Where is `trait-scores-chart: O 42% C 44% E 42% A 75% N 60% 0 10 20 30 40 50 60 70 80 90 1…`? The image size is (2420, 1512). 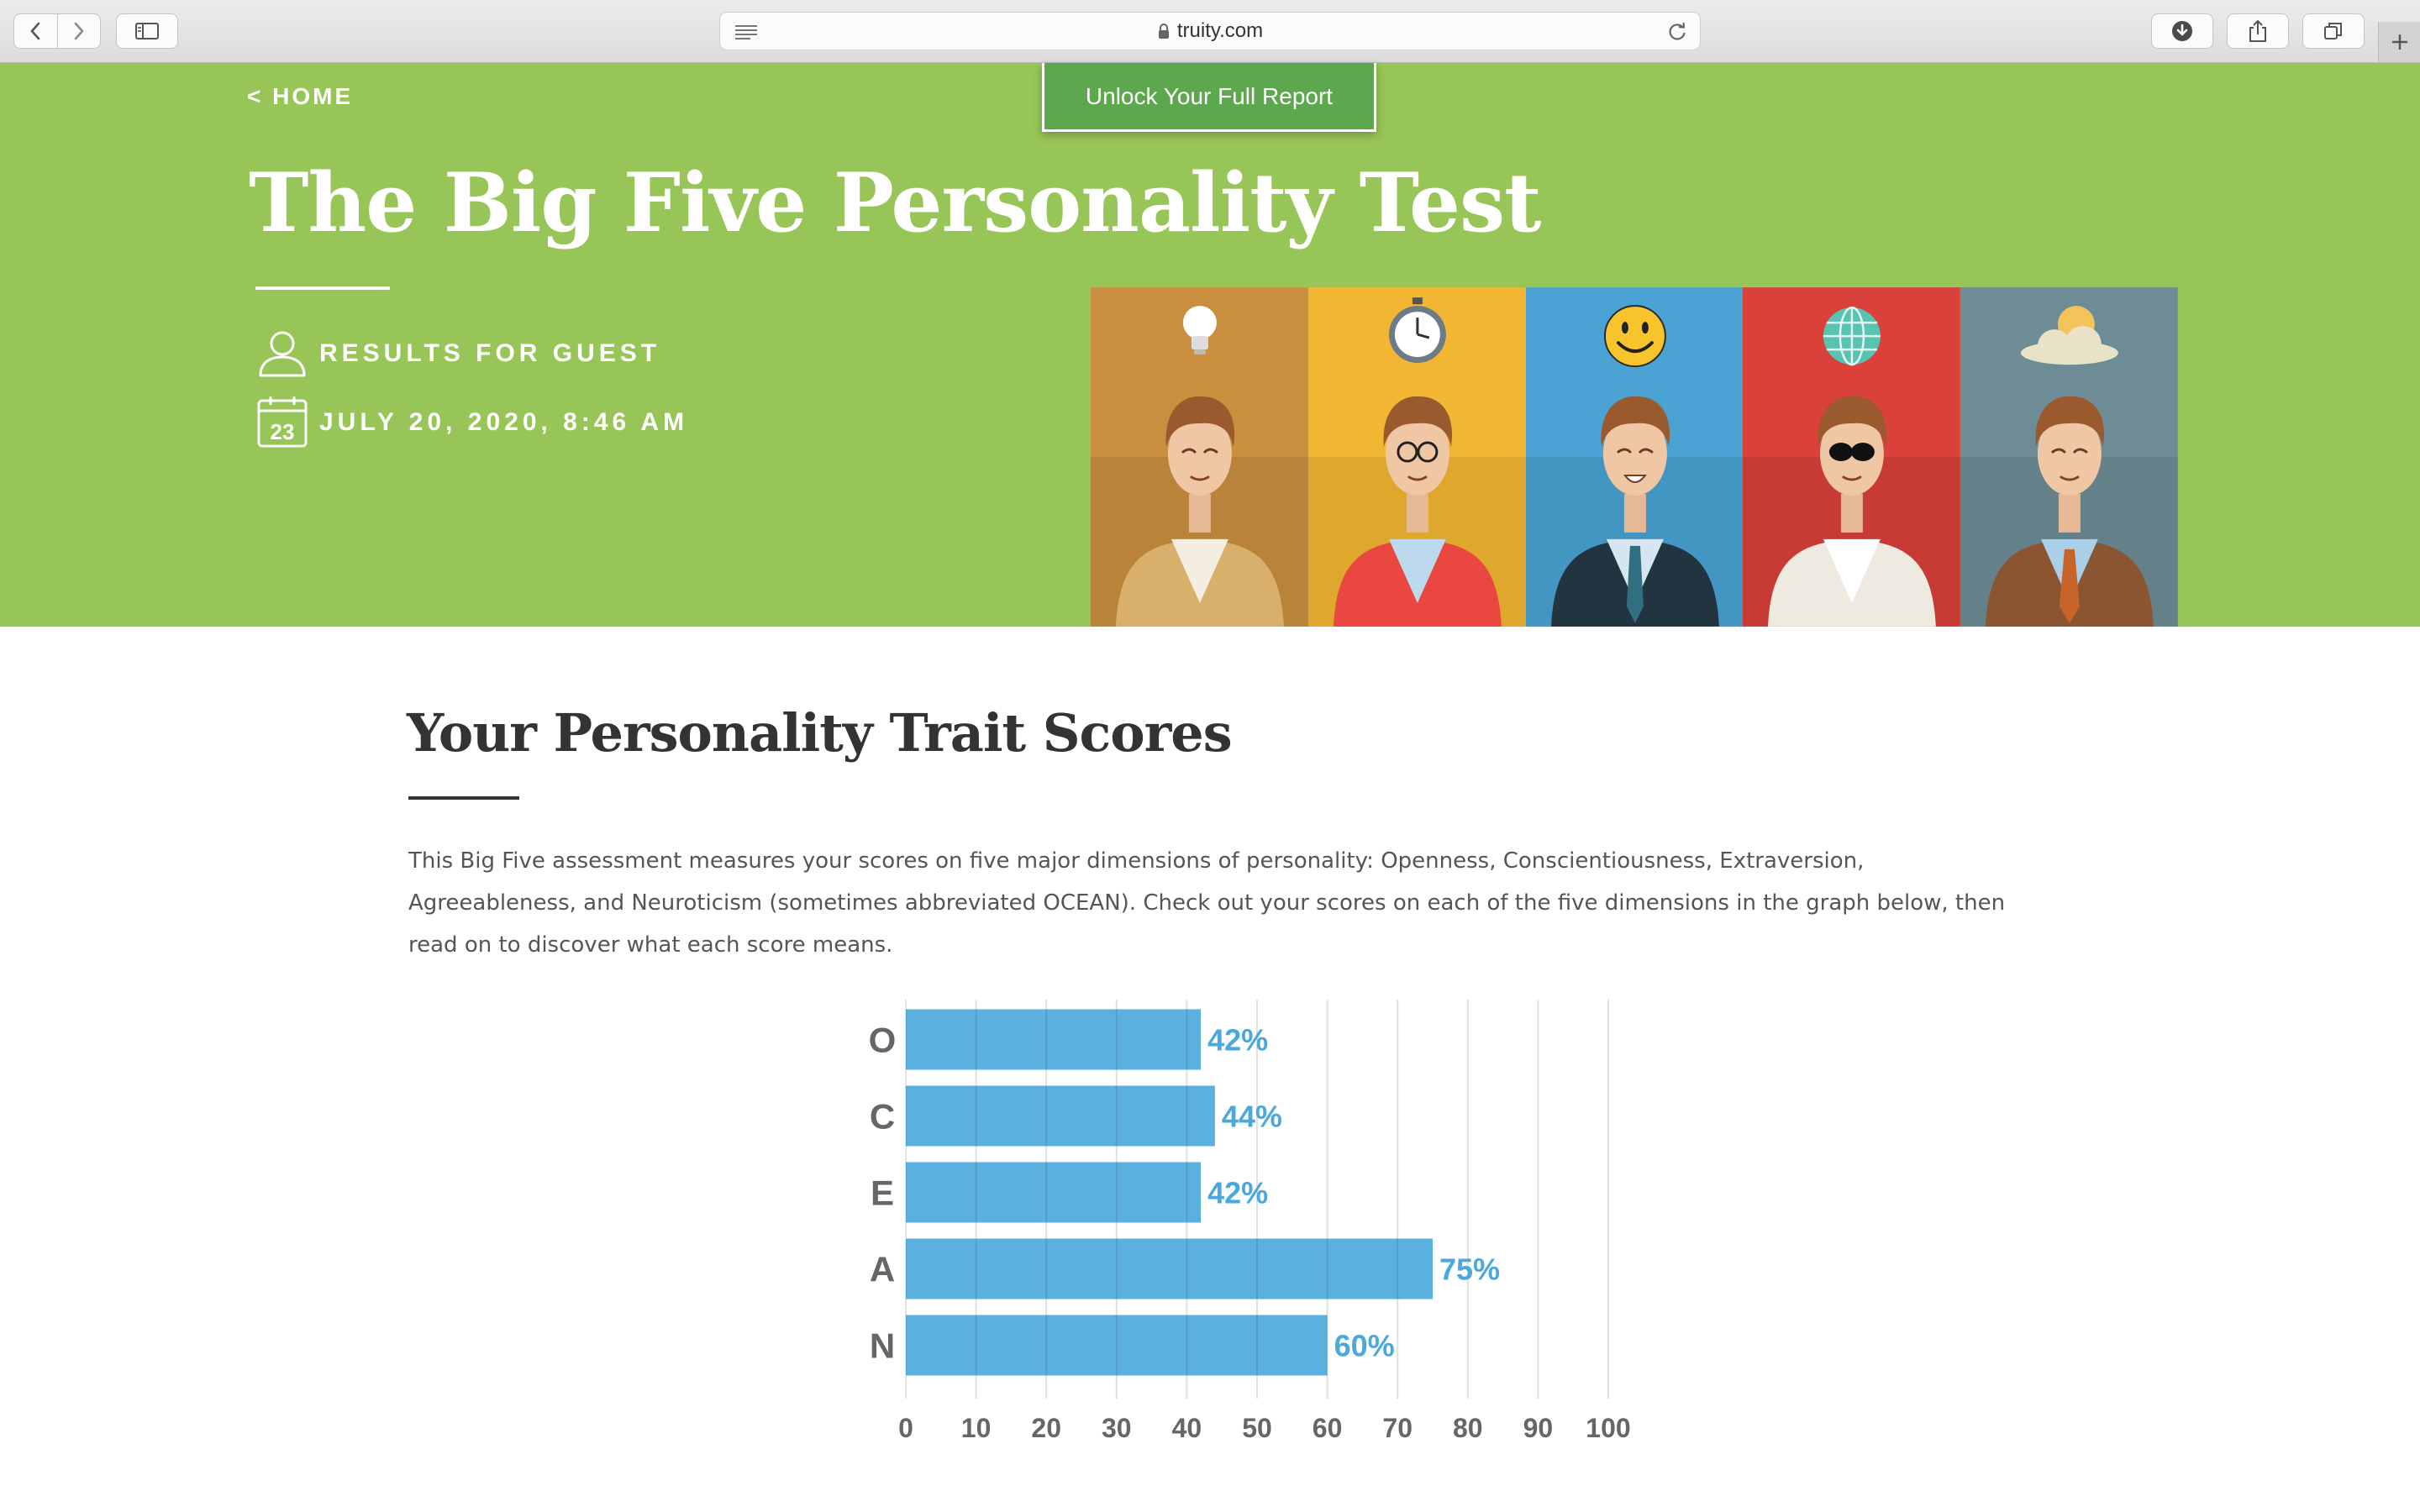
trait-scores-chart: O 42% C 44% E 42% A 75% N 60% 0 10 20 30 40 50 60 70 80 90 1… is located at coordinates (1250, 1221).